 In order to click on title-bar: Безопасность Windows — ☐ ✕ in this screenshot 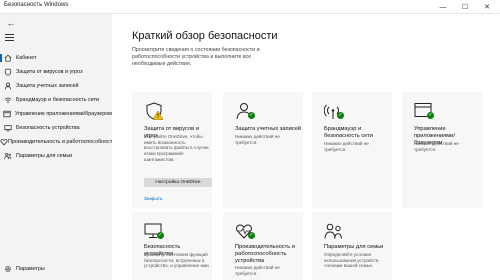, I will do `click(250, 7)`.